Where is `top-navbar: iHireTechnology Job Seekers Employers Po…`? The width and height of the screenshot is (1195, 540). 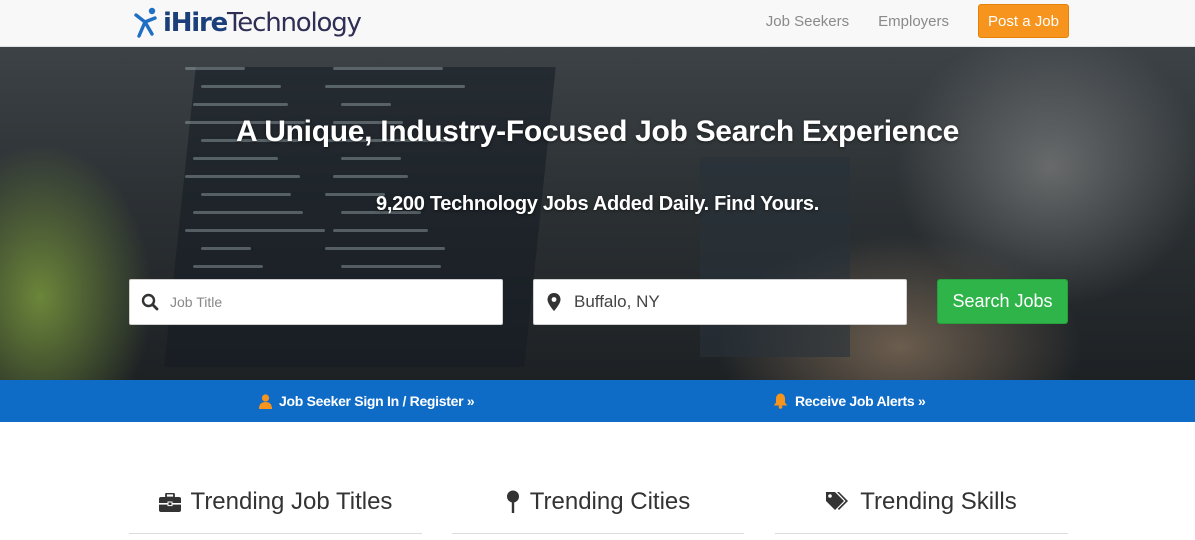 top-navbar: iHireTechnology Job Seekers Employers Po… is located at coordinates (597, 23).